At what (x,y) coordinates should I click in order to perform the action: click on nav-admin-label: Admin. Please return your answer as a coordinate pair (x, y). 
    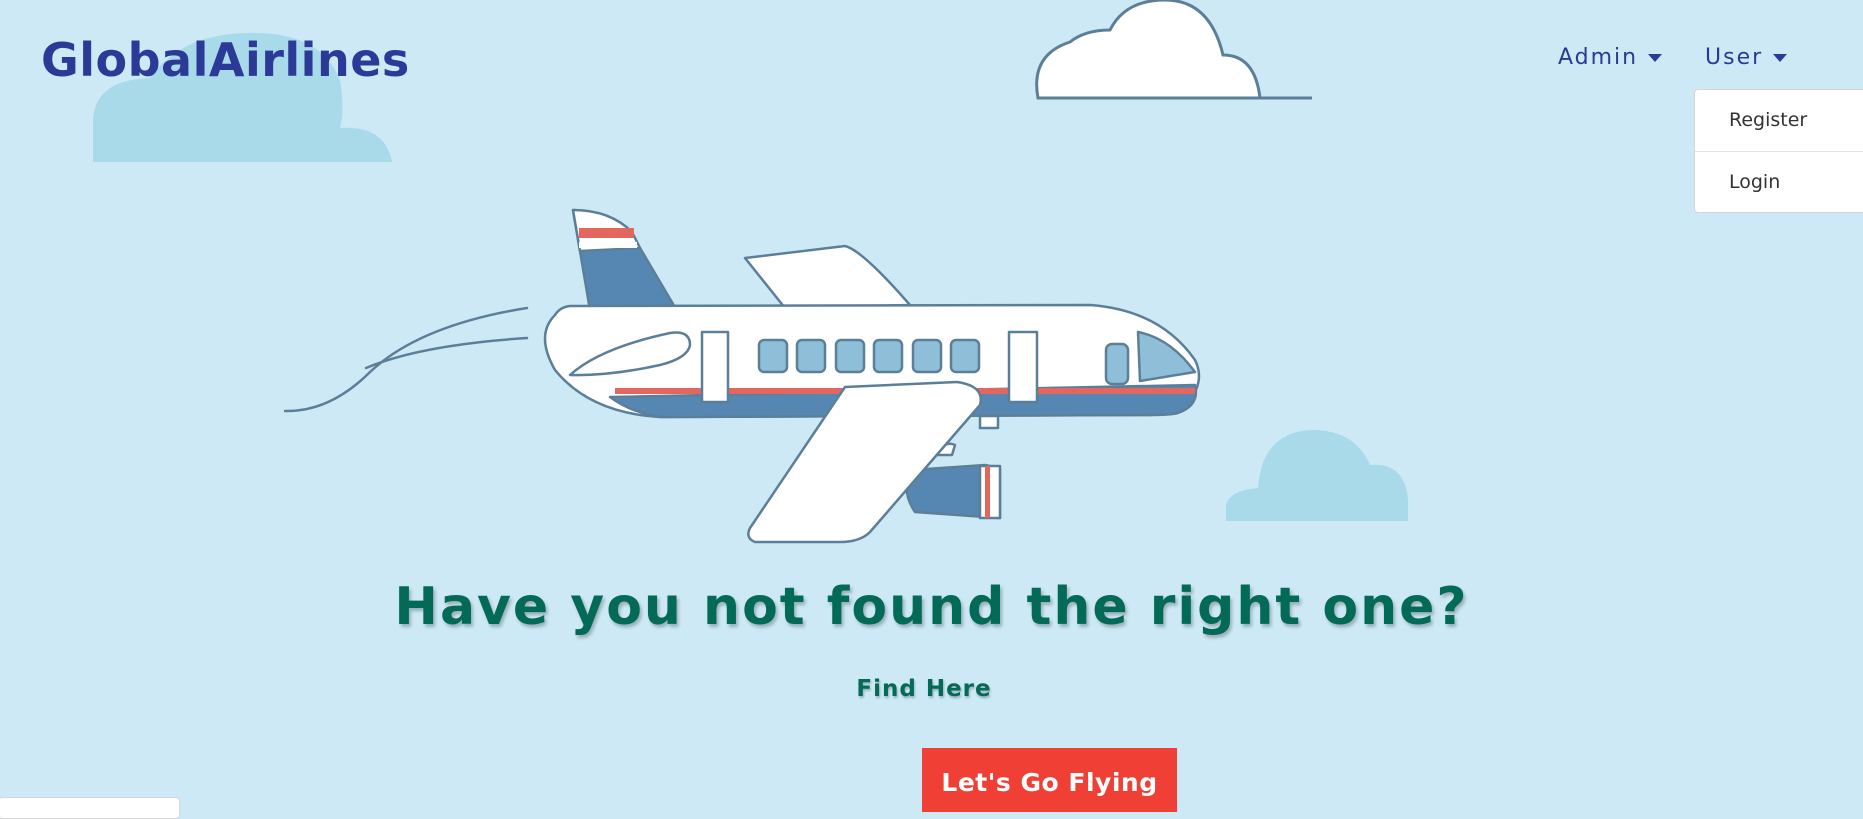
    Looking at the image, I should click on (1598, 57).